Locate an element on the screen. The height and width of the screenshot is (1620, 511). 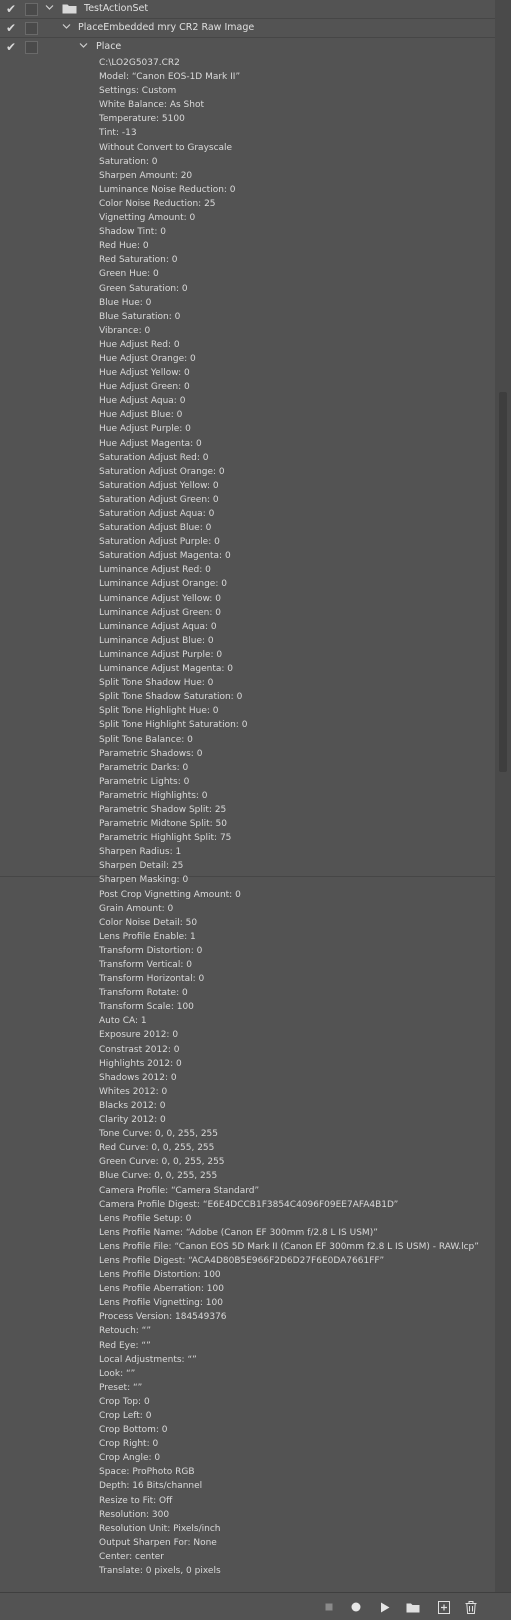
parameter-line: Blue Curve: 0, 0, 255, 255 is located at coordinates (158, 1176).